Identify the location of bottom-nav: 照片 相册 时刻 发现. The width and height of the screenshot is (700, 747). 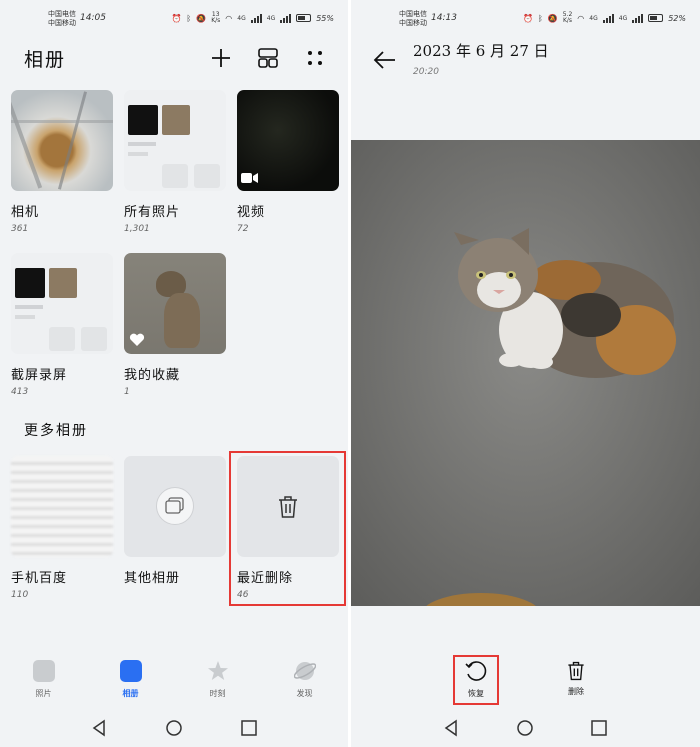
(174, 682).